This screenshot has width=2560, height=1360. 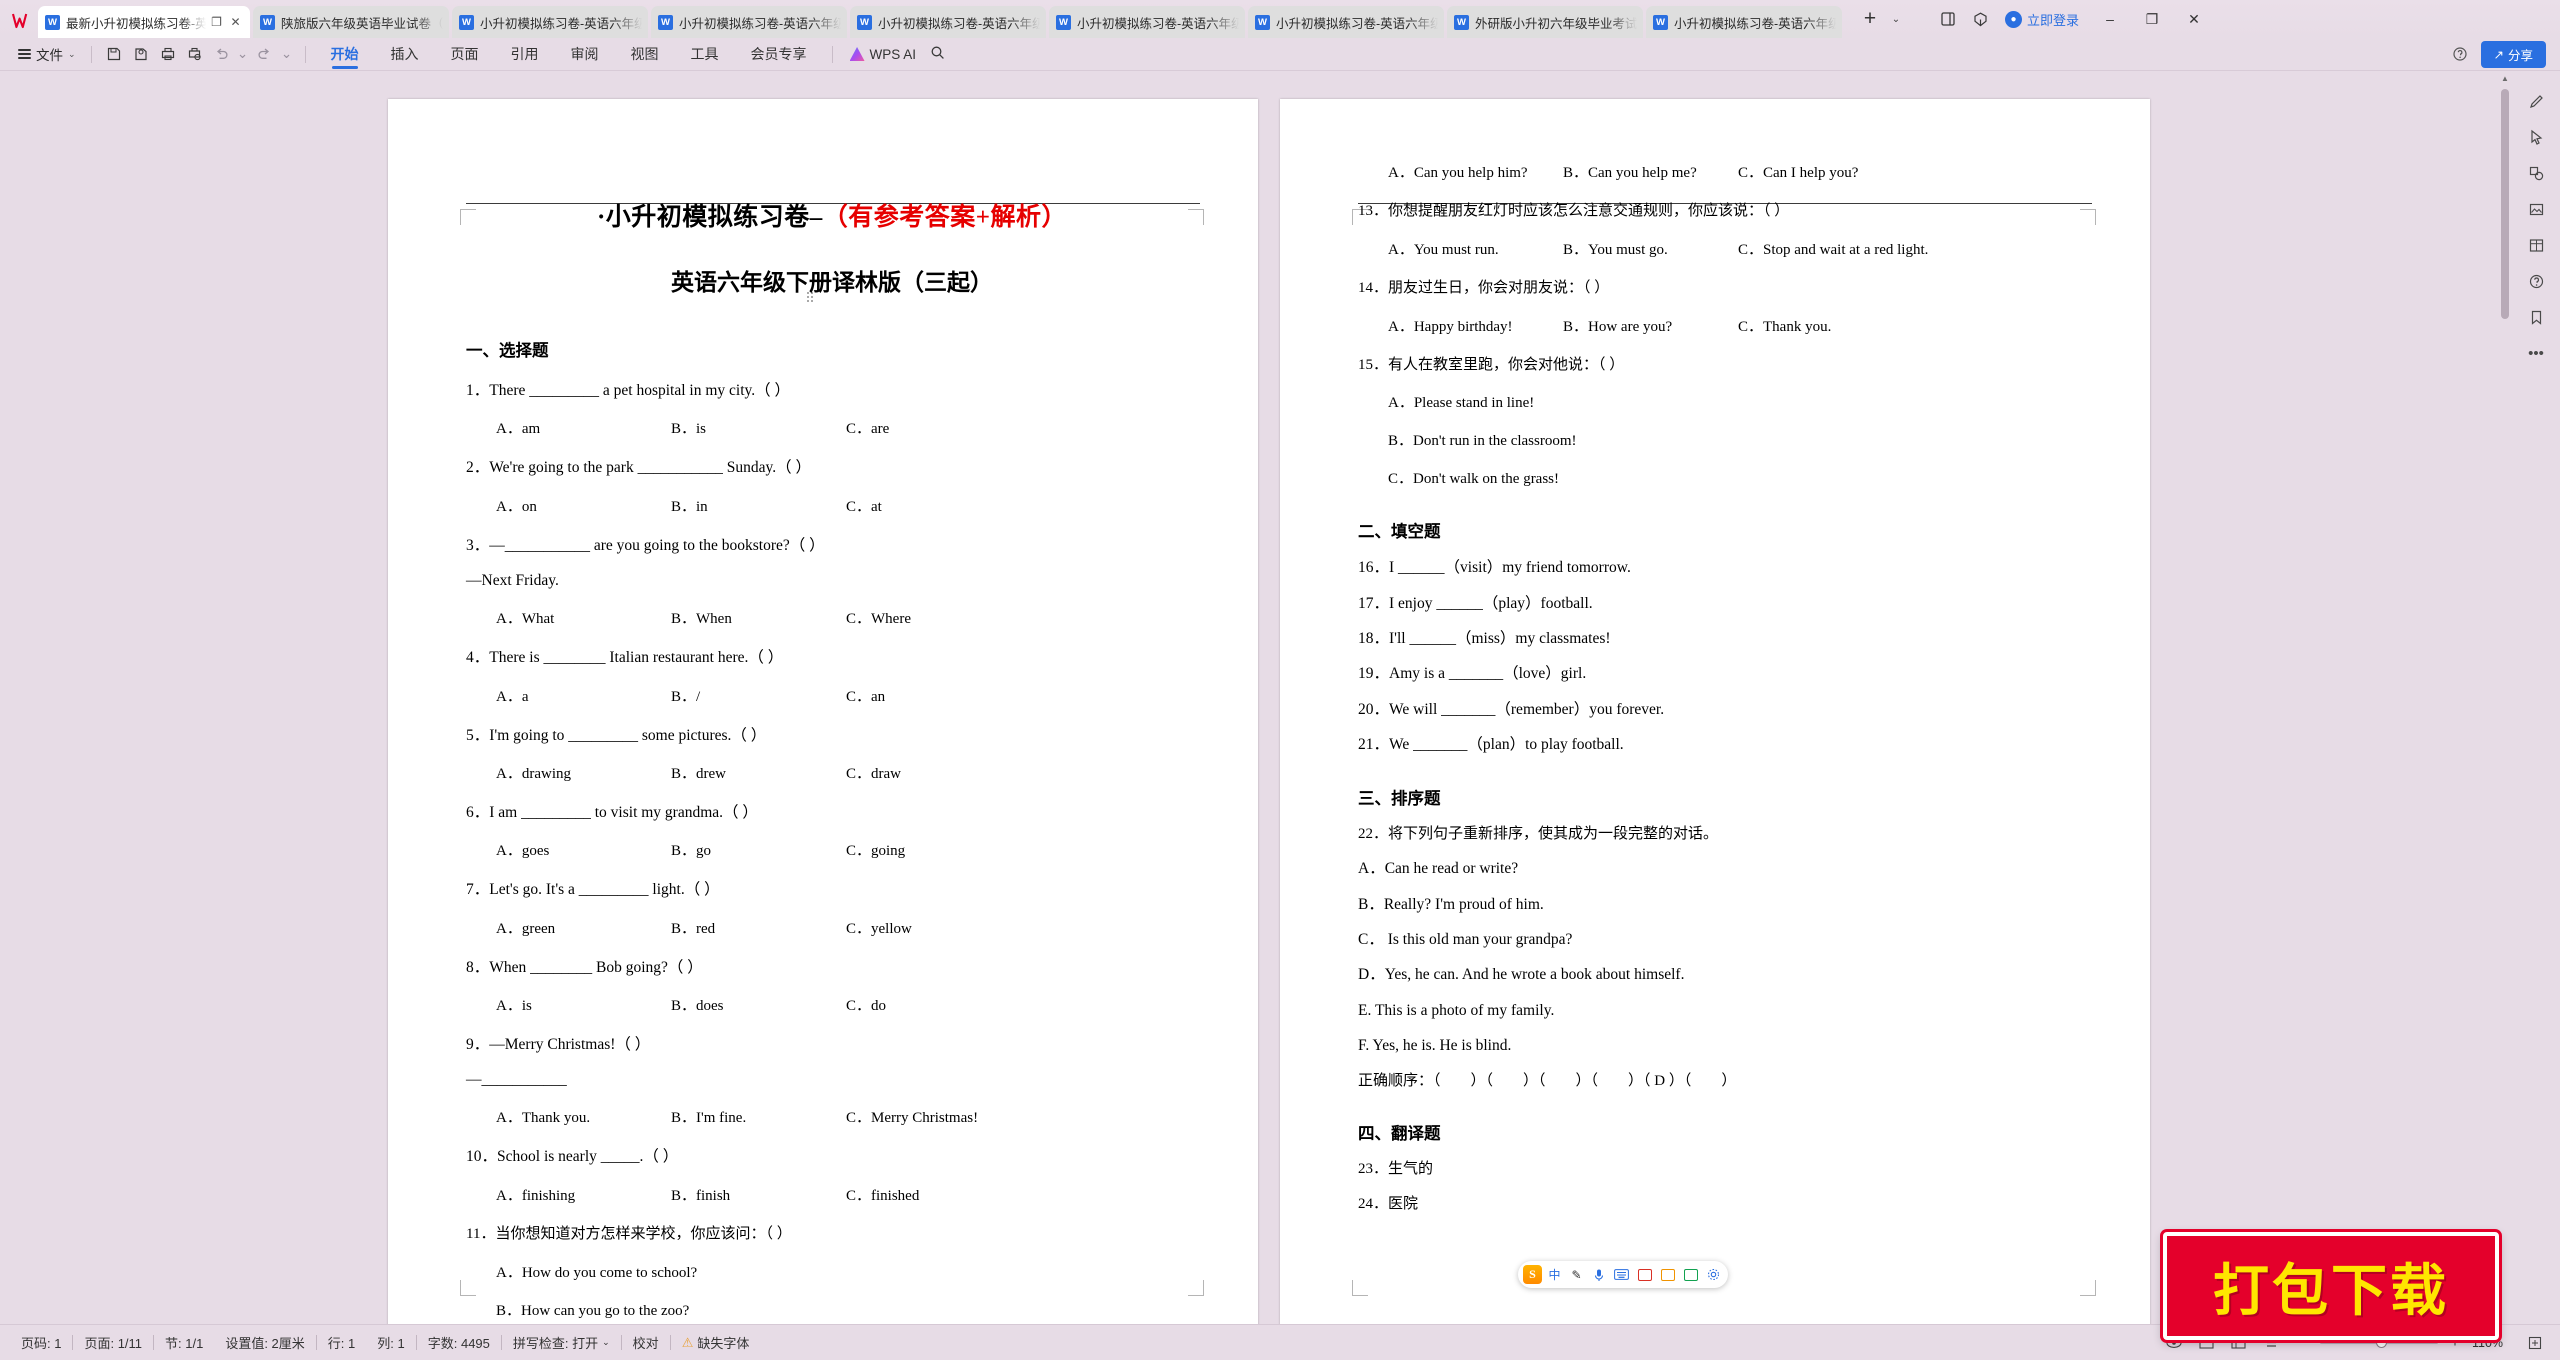 I want to click on zoom-slider, so click(x=2379, y=1342).